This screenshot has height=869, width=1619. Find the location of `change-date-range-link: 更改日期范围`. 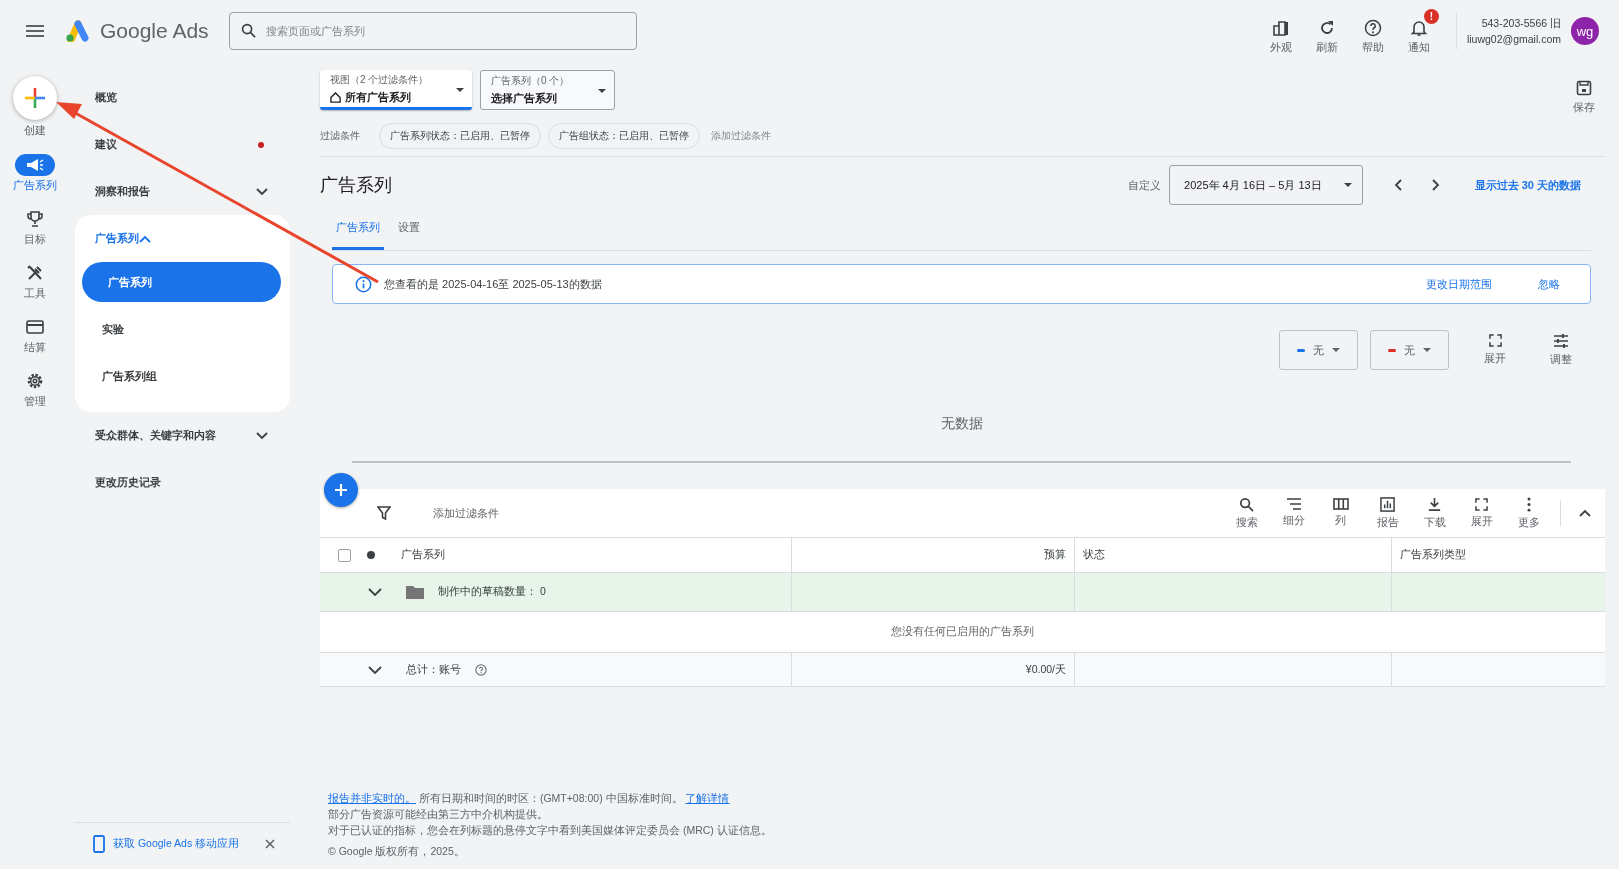

change-date-range-link: 更改日期范围 is located at coordinates (1459, 284).